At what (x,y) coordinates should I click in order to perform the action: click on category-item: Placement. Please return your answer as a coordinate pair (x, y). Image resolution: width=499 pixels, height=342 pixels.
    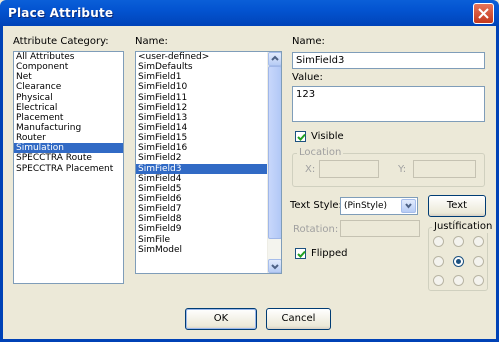
    Looking at the image, I should click on (68, 118).